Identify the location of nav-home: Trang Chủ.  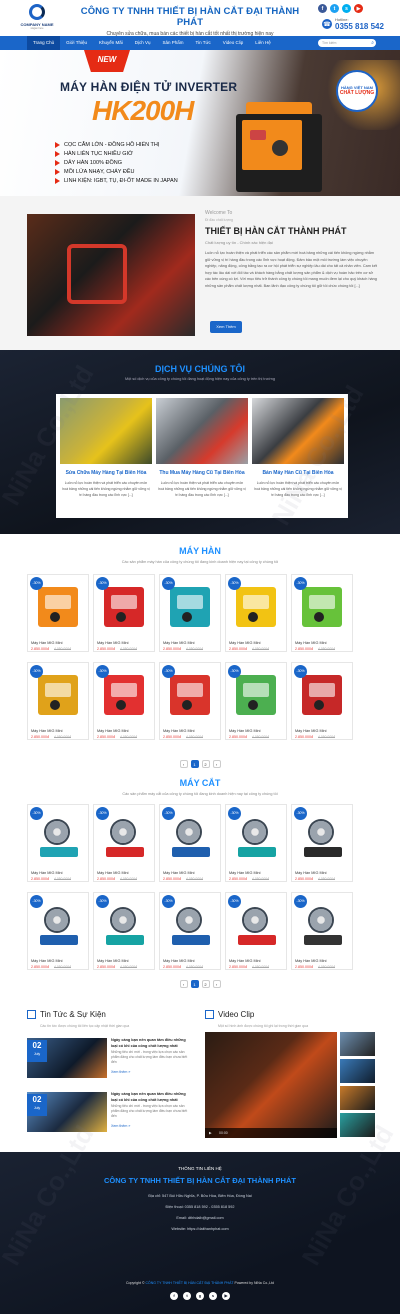
(44, 43).